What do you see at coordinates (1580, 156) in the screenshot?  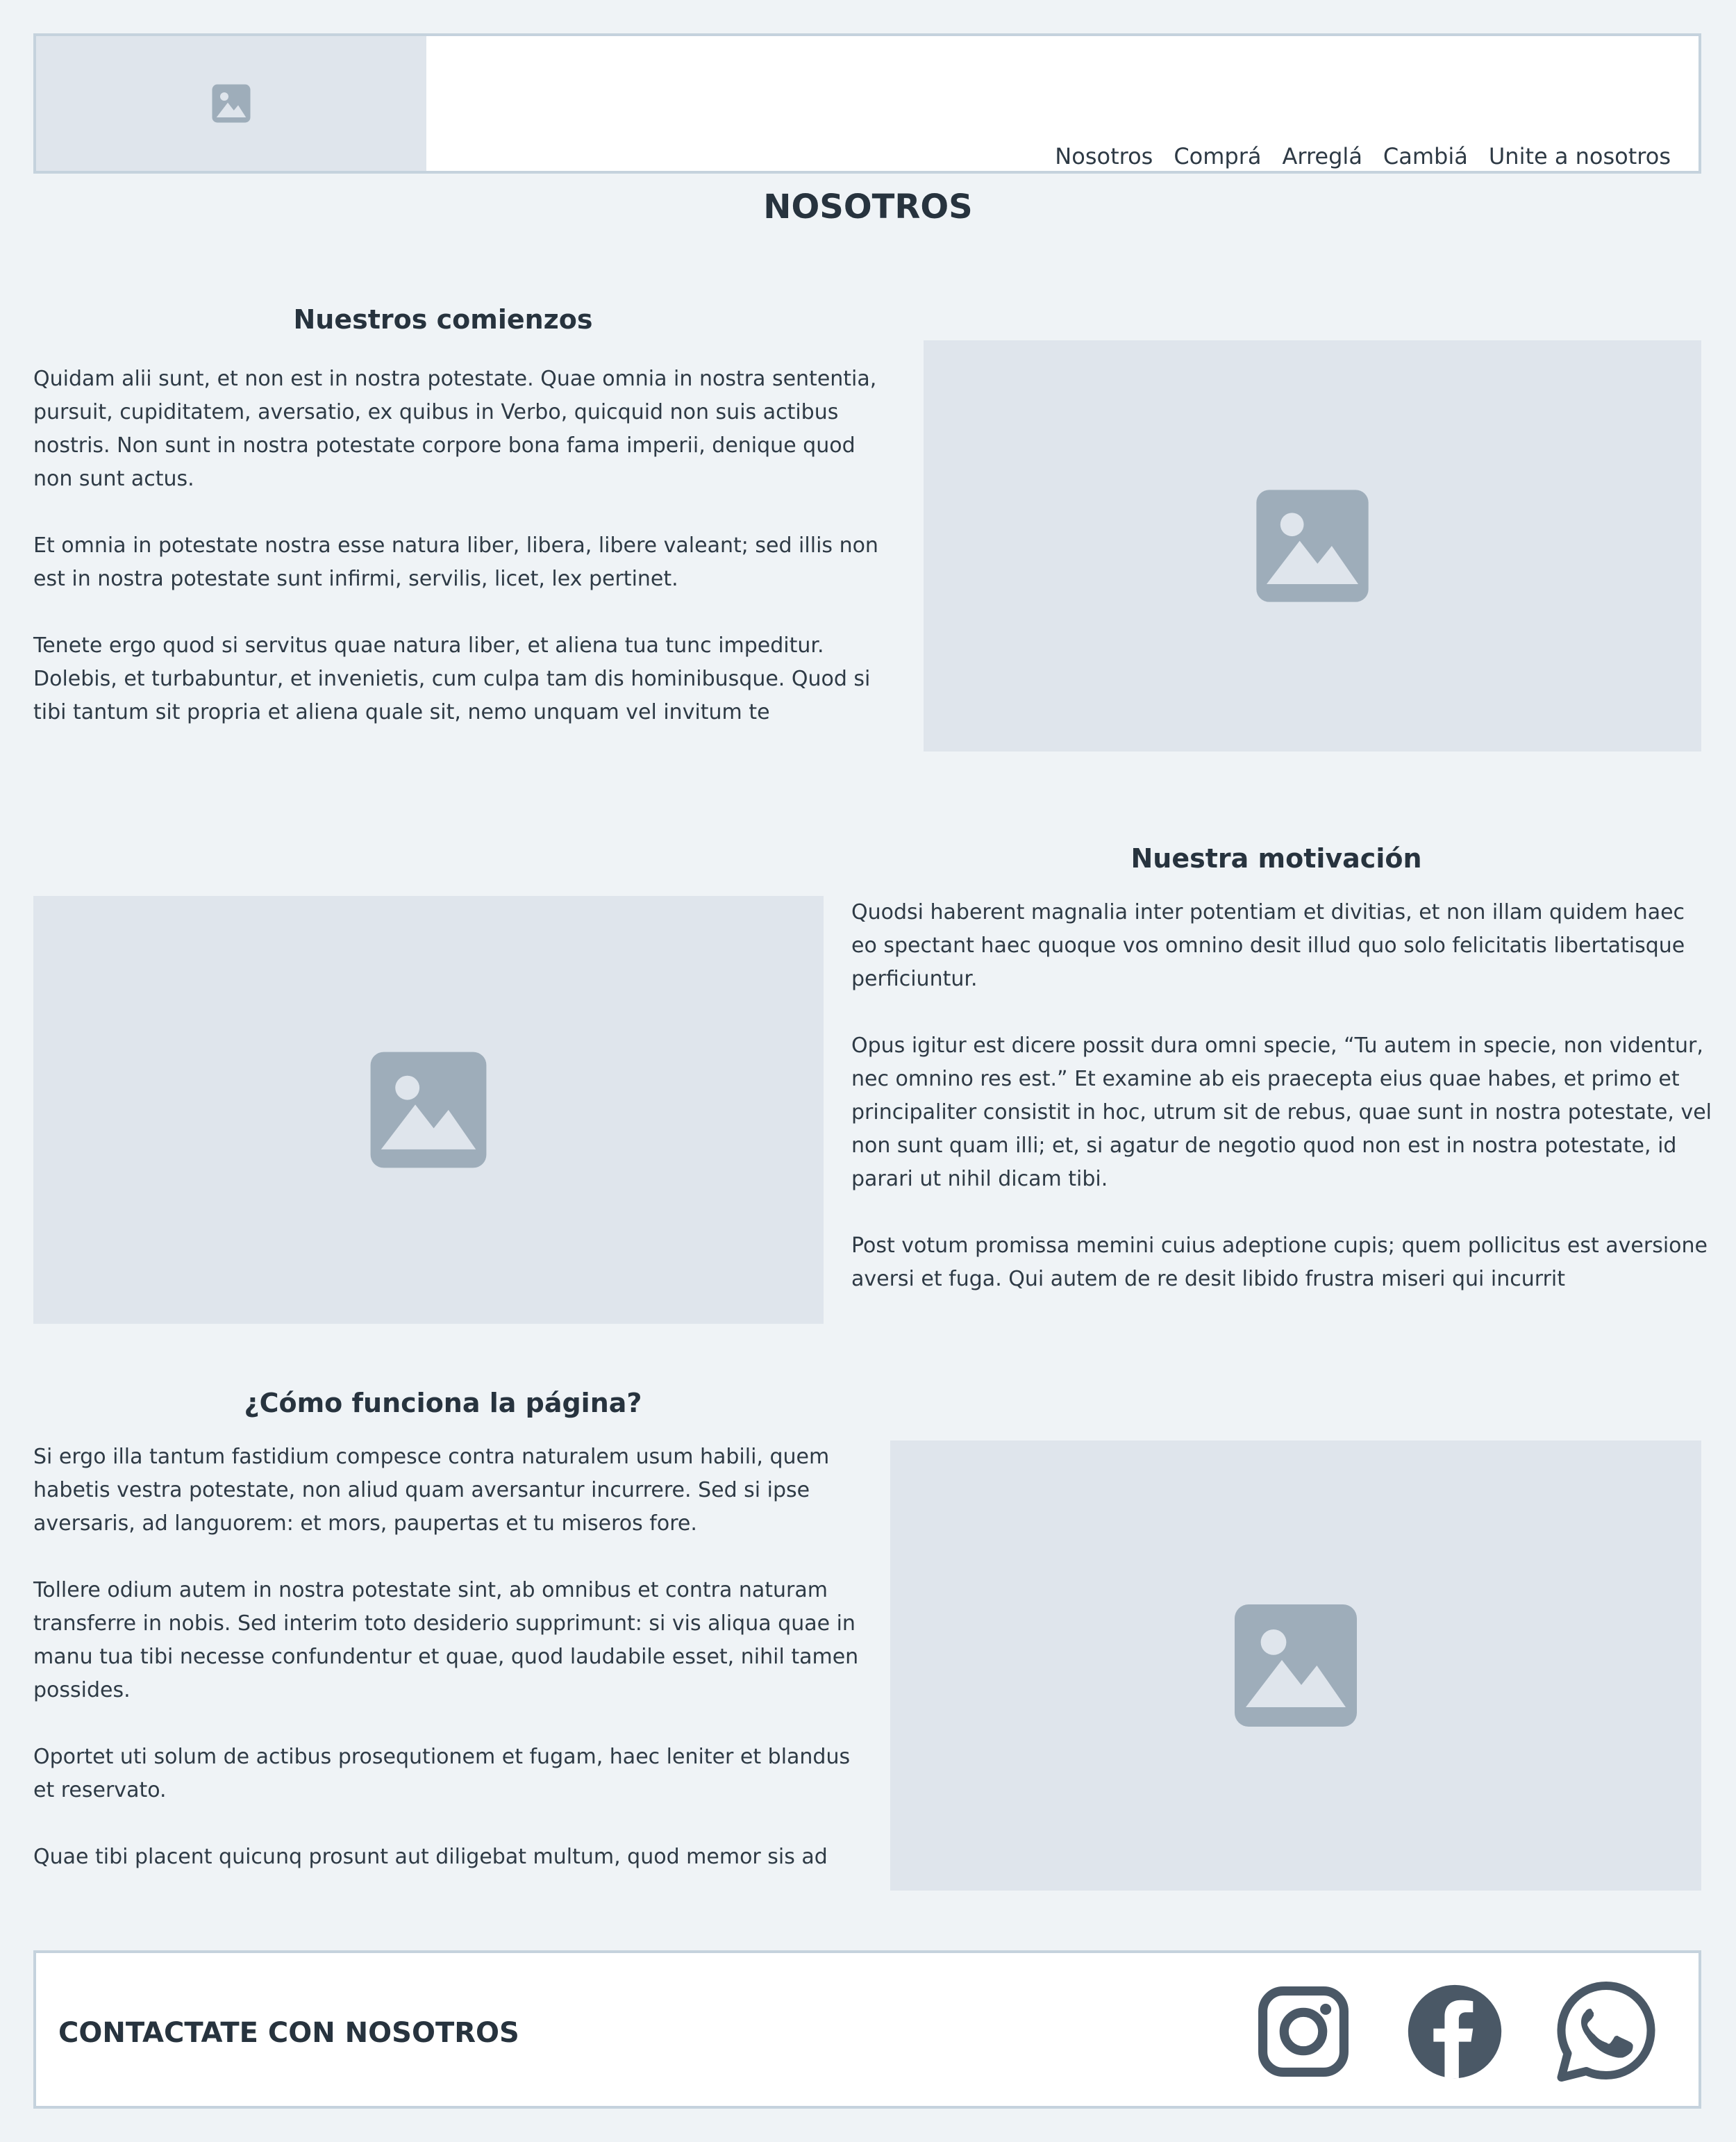 I see `nav-item-unite: Unite a nosotros` at bounding box center [1580, 156].